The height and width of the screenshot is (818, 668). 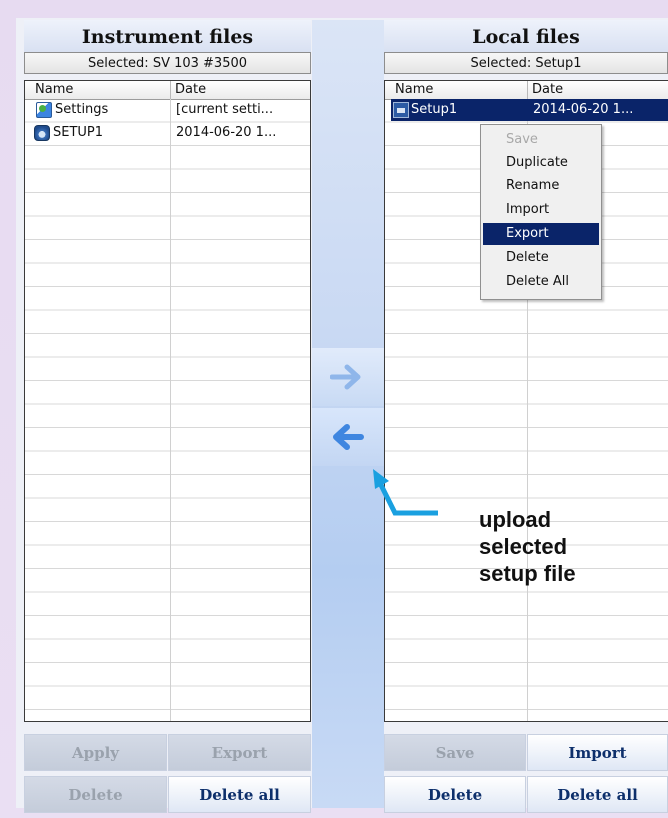 I want to click on local-selected-label: Selected: Setup1, so click(x=526, y=63).